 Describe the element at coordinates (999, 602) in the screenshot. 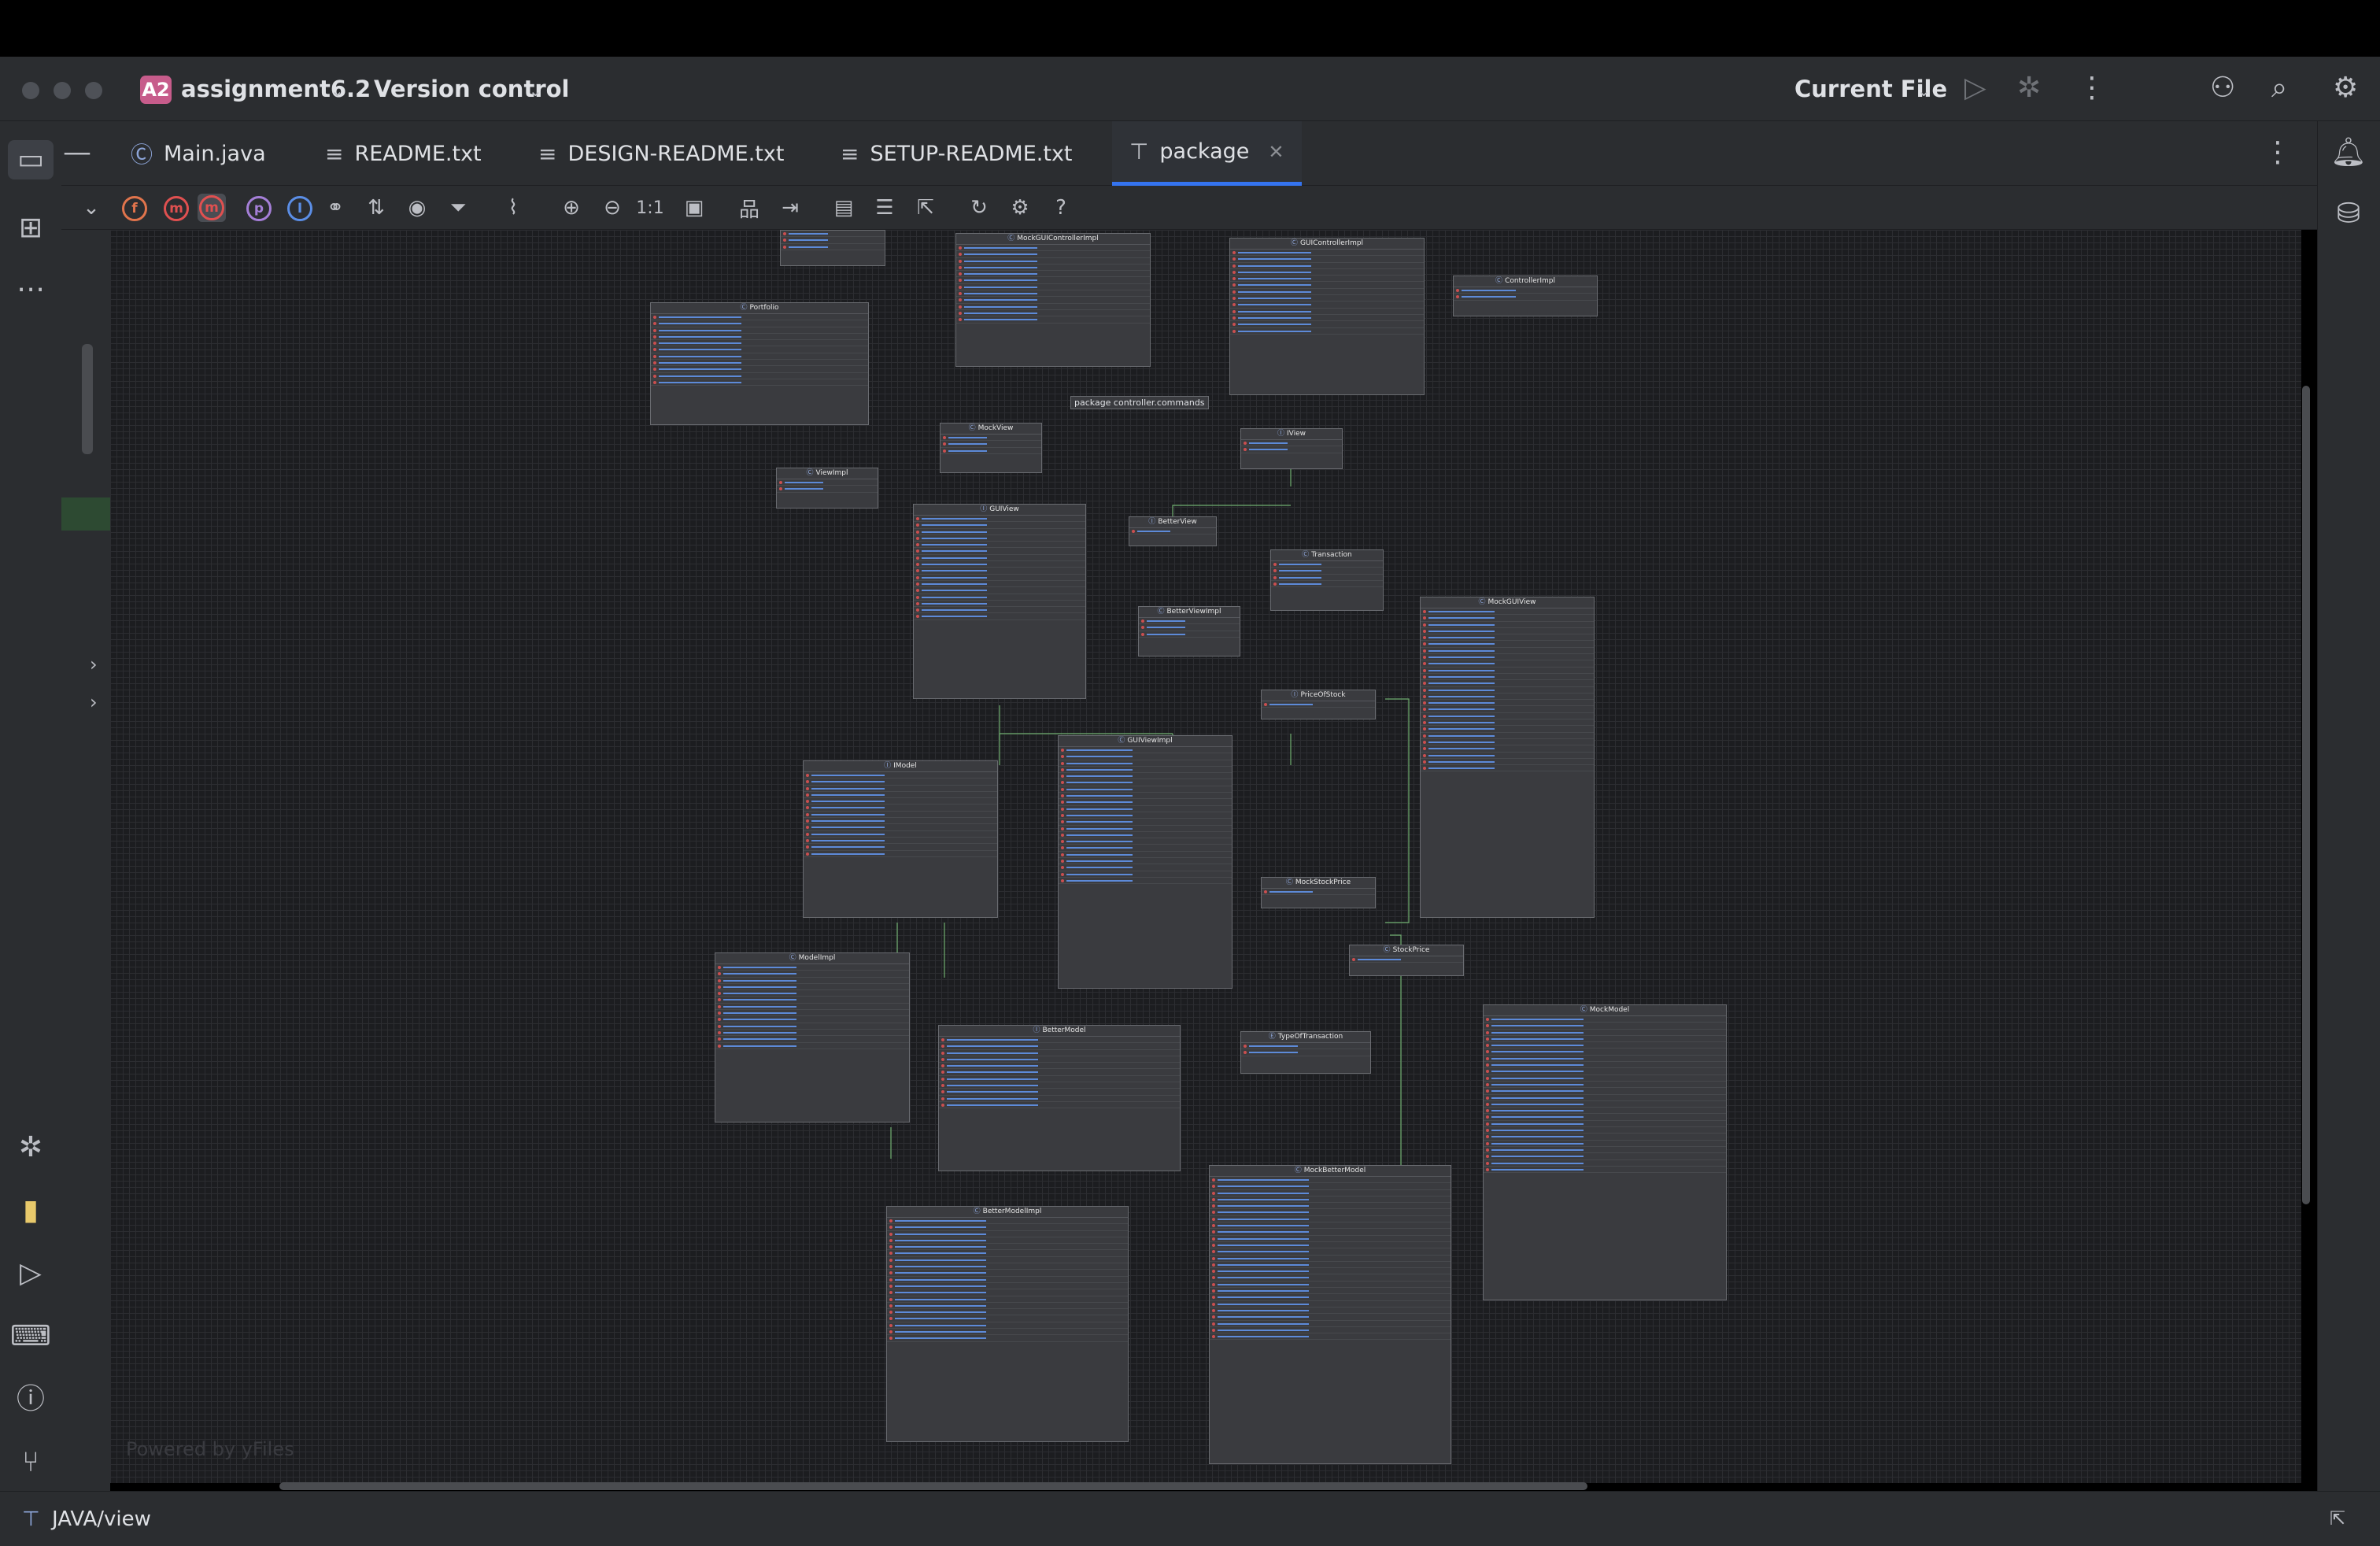

I see `interface-node-guiview: Ⓘ GUIView` at that location.